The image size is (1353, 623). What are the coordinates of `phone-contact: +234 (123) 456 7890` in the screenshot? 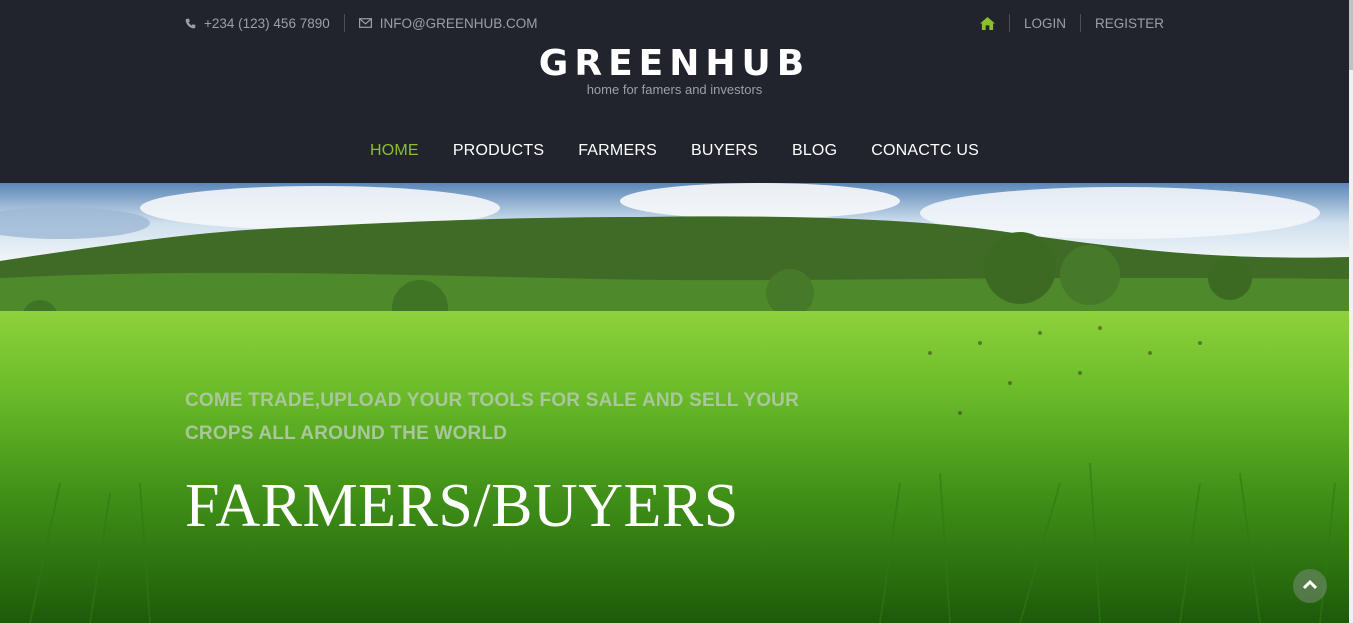 It's located at (257, 23).